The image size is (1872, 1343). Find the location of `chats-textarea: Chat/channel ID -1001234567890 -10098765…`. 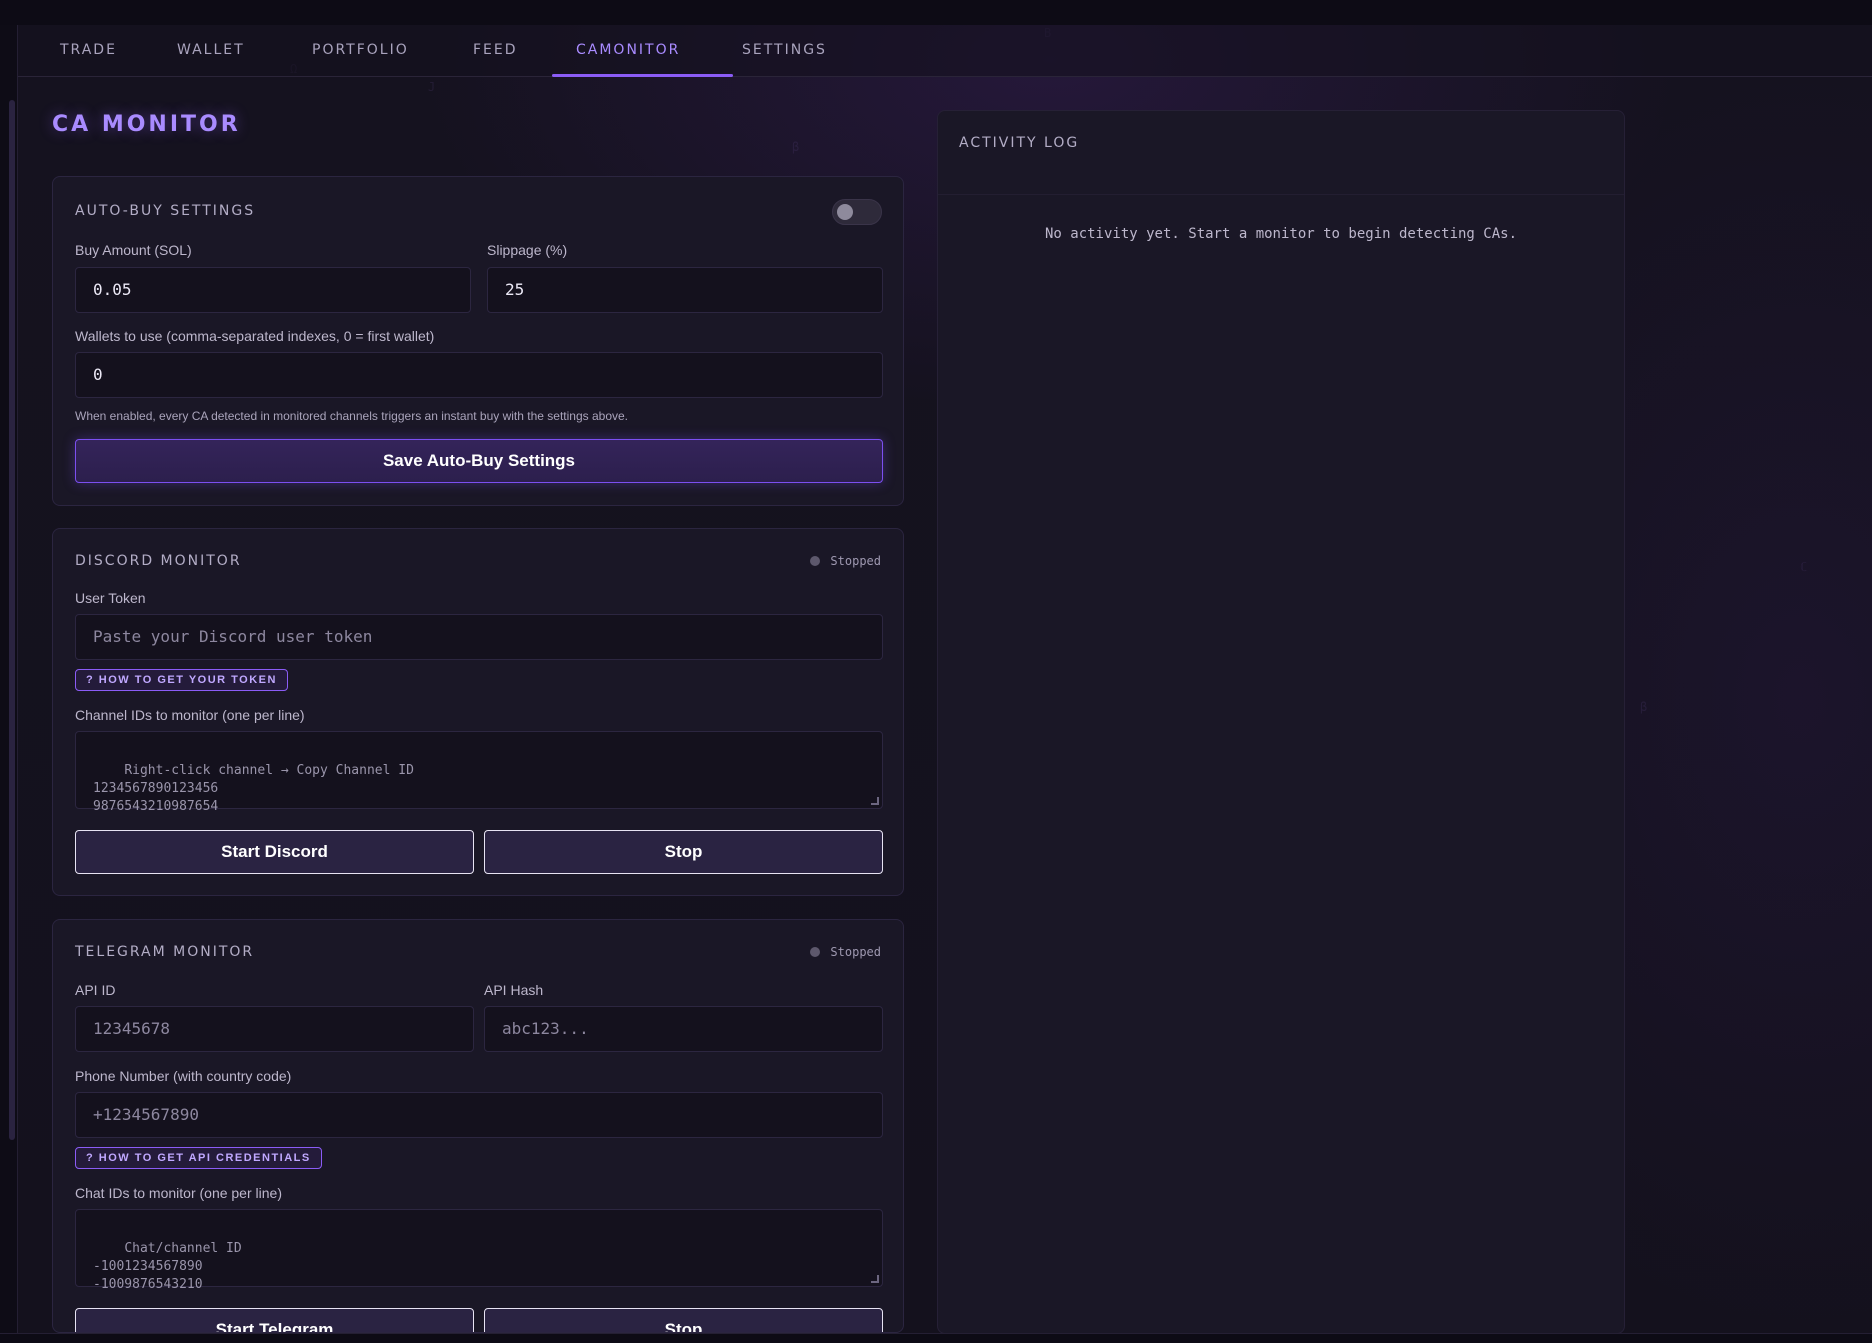

chats-textarea: Chat/channel ID -1001234567890 -10098765… is located at coordinates (479, 1250).